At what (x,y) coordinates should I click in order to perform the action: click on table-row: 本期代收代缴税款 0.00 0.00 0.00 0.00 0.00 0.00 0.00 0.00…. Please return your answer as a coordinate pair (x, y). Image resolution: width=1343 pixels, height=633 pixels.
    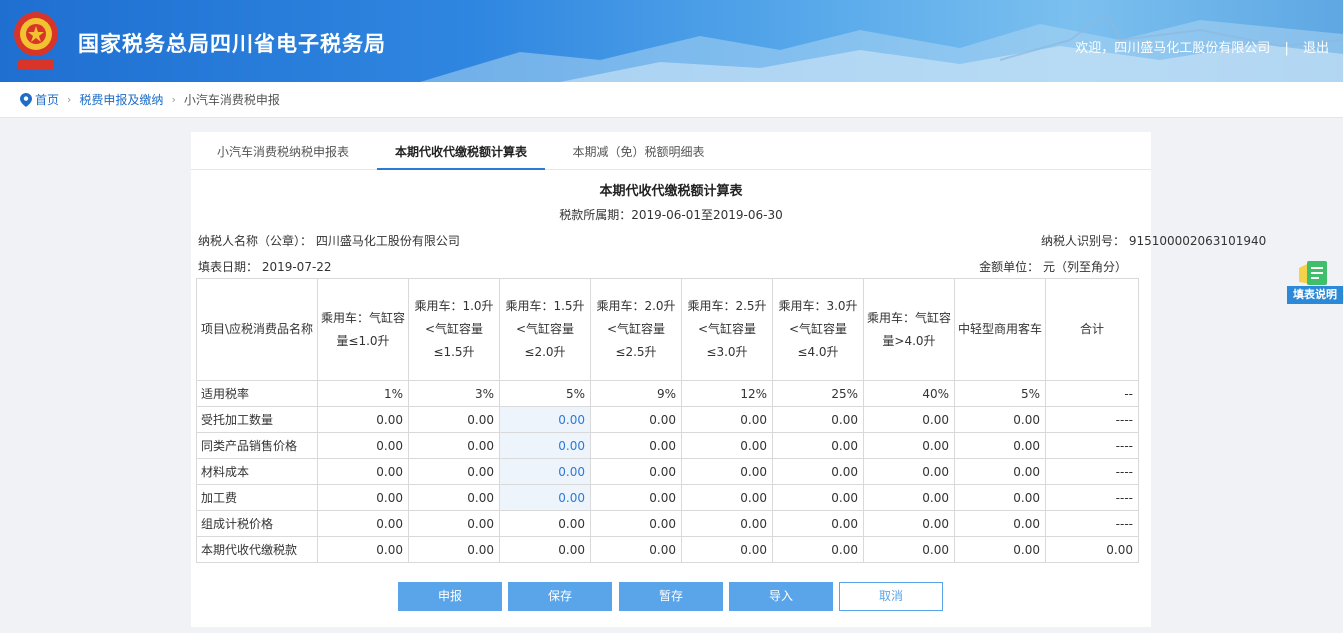
    Looking at the image, I should click on (667, 549).